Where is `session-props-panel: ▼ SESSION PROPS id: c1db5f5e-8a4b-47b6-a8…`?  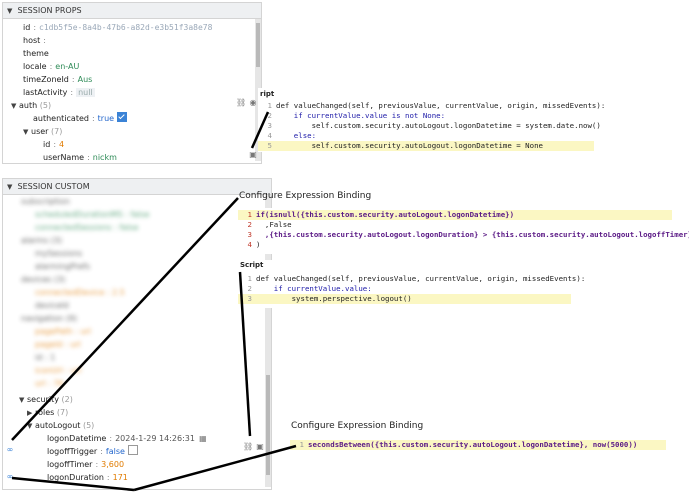
session-props-panel: ▼ SESSION PROPS id: c1db5f5e-8a4b-47b6-a8… is located at coordinates (132, 83).